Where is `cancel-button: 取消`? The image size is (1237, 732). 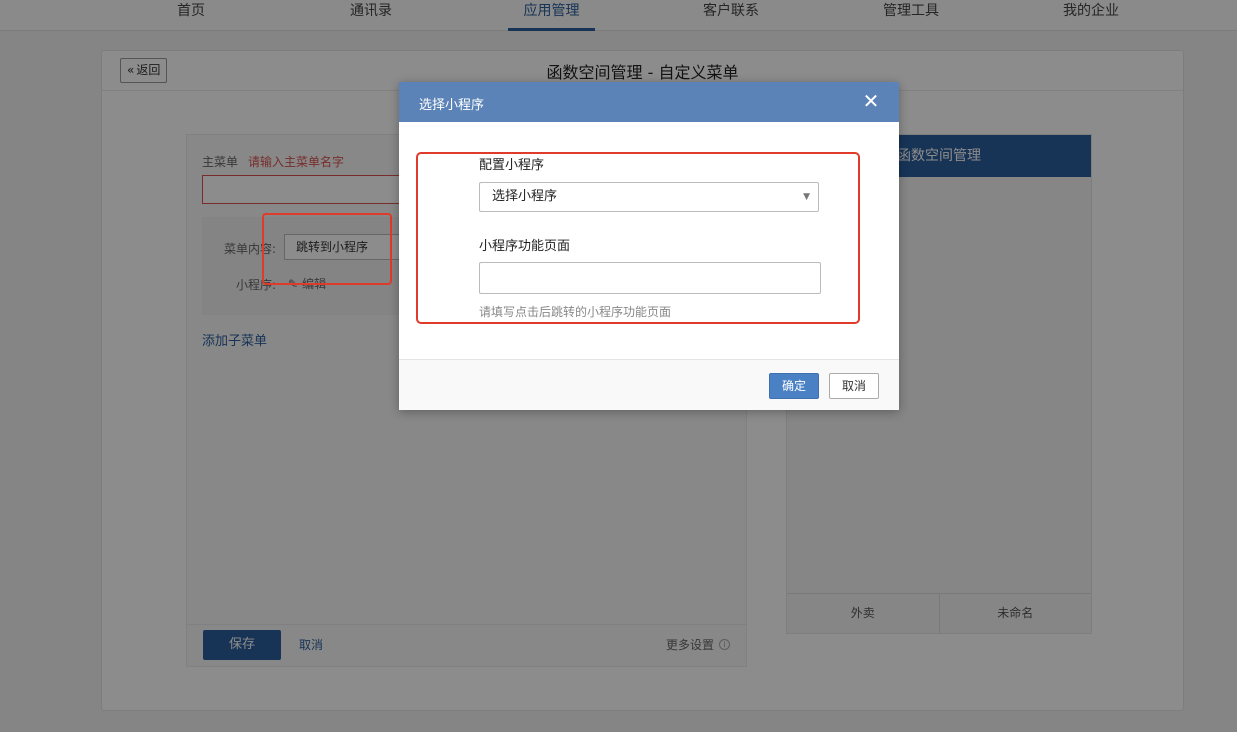
cancel-button: 取消 is located at coordinates (854, 386).